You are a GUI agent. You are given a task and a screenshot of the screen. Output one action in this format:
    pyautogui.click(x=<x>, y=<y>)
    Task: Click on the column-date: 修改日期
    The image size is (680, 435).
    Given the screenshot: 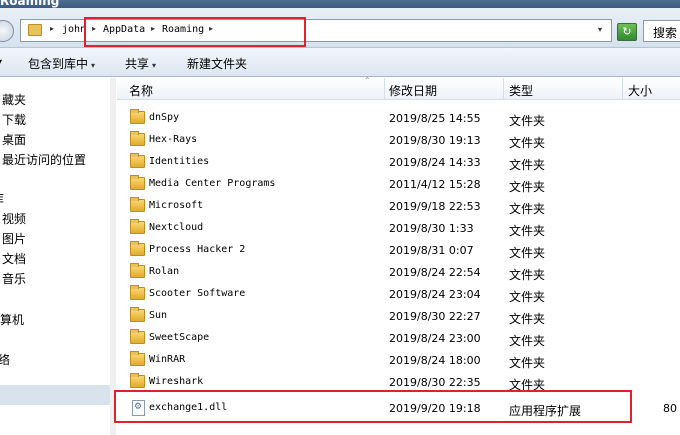 What is the action you would take?
    pyautogui.click(x=413, y=90)
    